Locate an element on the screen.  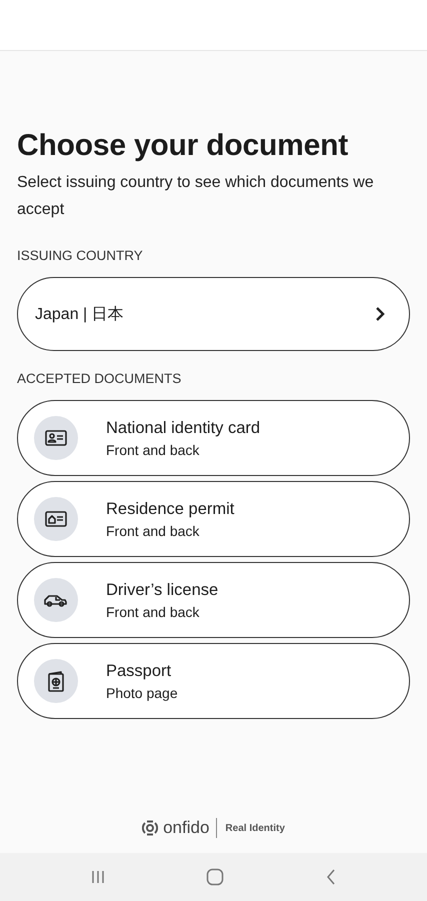
page-title: Choose your document is located at coordinates (183, 146).